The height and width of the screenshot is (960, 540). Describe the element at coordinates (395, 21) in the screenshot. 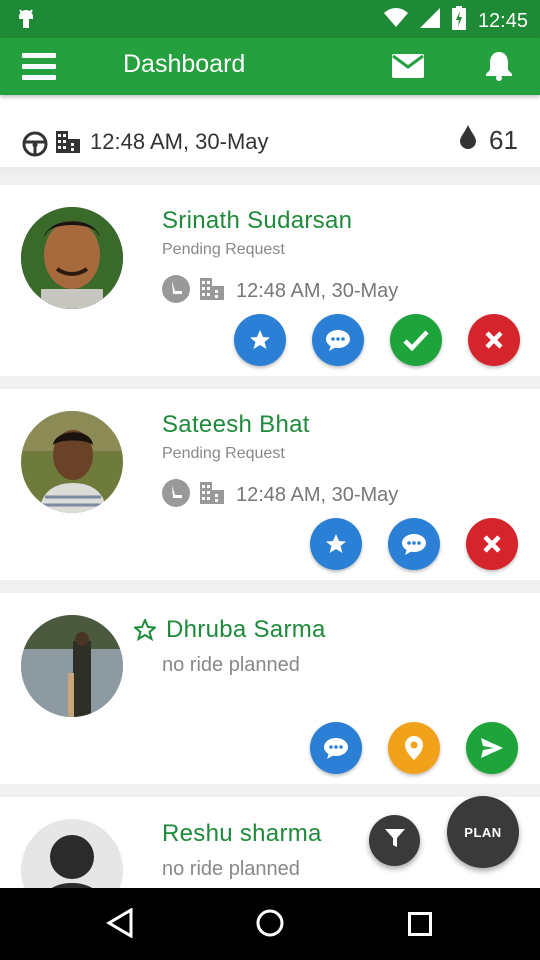

I see `wifi-icon` at that location.